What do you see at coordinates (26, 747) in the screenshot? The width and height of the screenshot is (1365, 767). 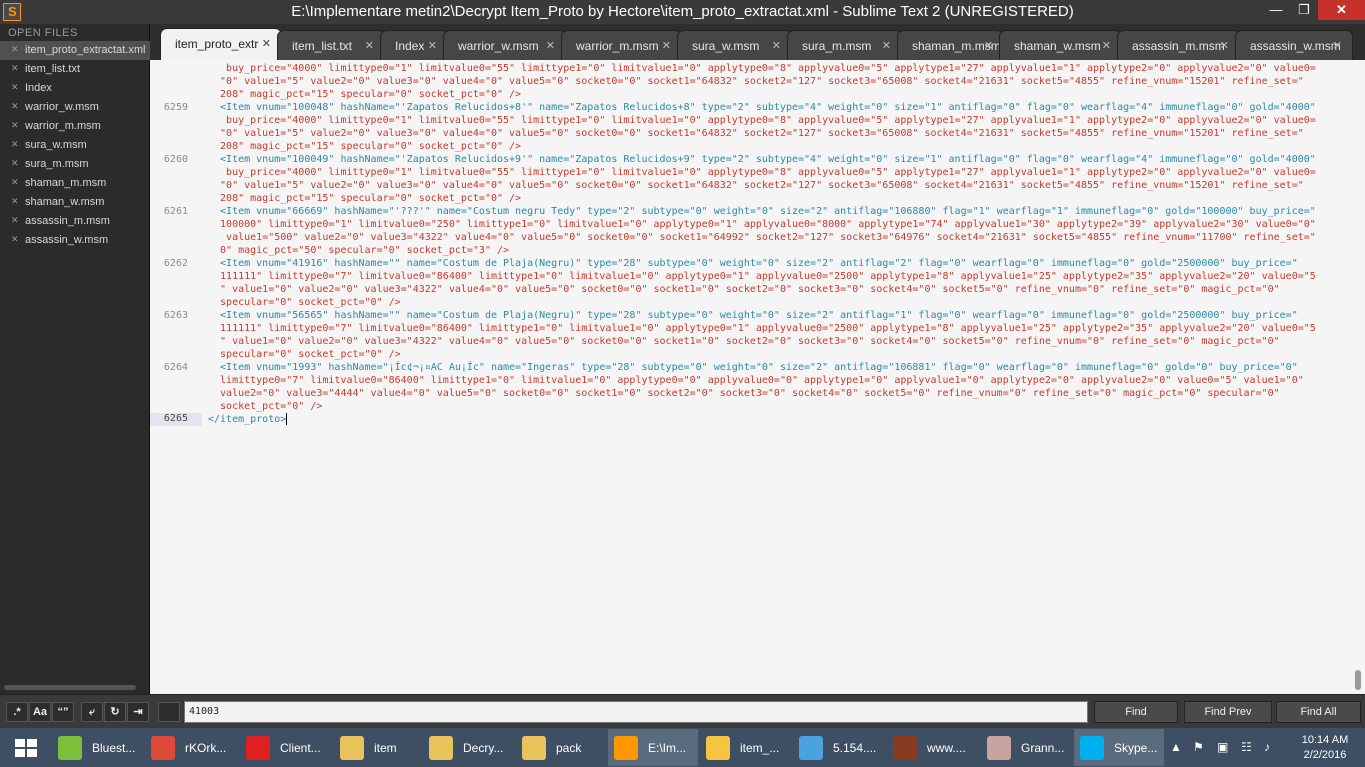 I see `start-button` at bounding box center [26, 747].